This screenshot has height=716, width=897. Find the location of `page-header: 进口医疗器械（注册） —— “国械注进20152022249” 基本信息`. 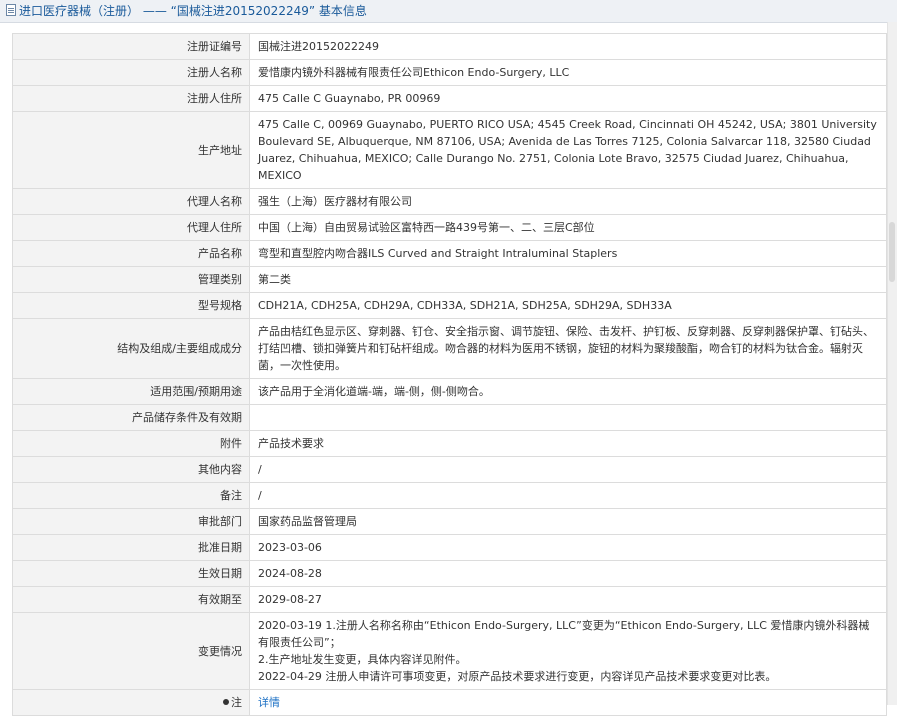

page-header: 进口医疗器械（注册） —— “国械注进20152022249” 基本信息 is located at coordinates (448, 11).